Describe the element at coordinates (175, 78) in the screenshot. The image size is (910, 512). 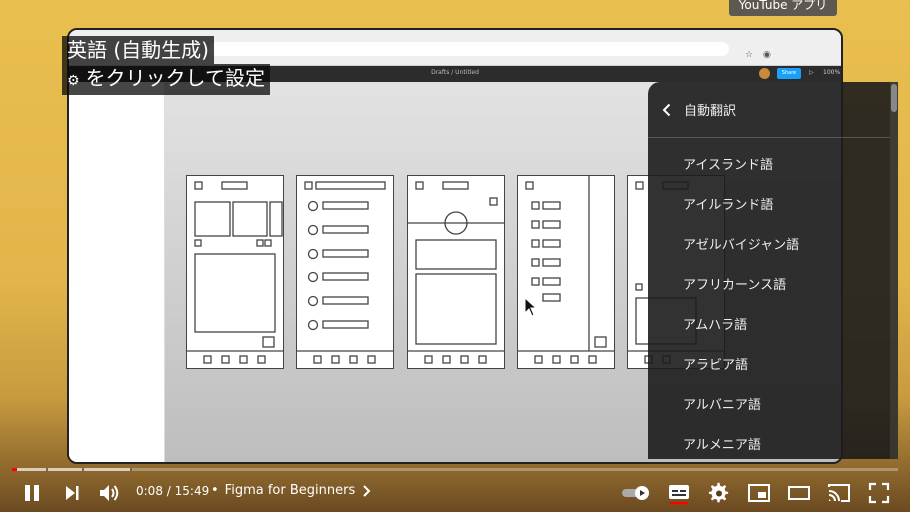
I see `caption-line-2-text: をクリックして設定` at that location.